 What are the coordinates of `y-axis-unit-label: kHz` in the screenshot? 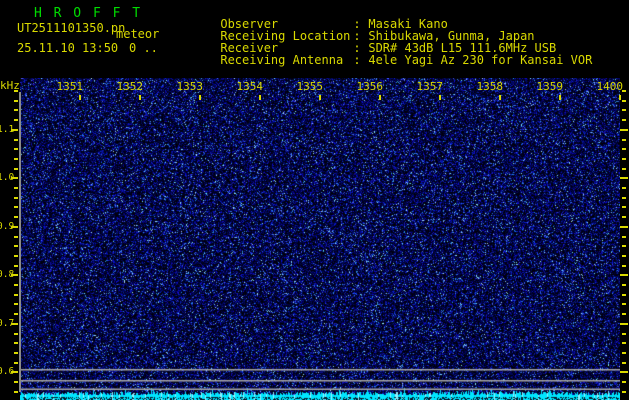 It's located at (10, 85).